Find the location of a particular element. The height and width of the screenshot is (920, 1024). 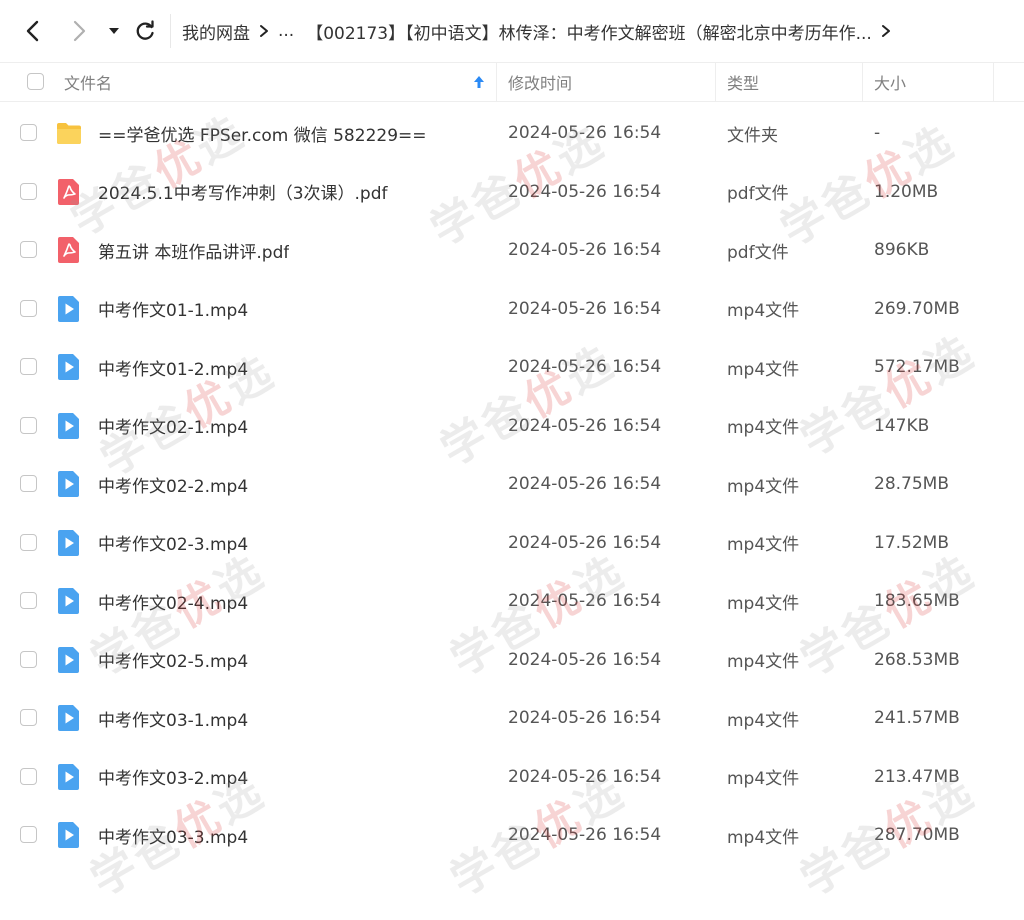

file-size: 147KB is located at coordinates (902, 425).